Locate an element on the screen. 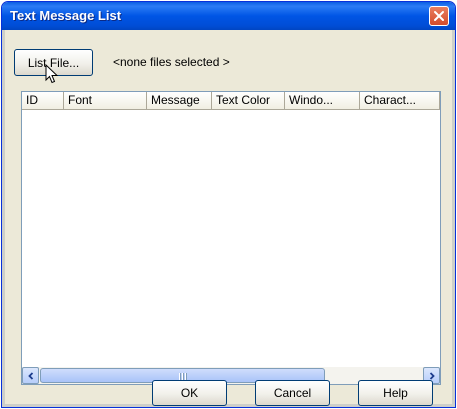 The width and height of the screenshot is (457, 409). scroll-left-button is located at coordinates (30, 375).